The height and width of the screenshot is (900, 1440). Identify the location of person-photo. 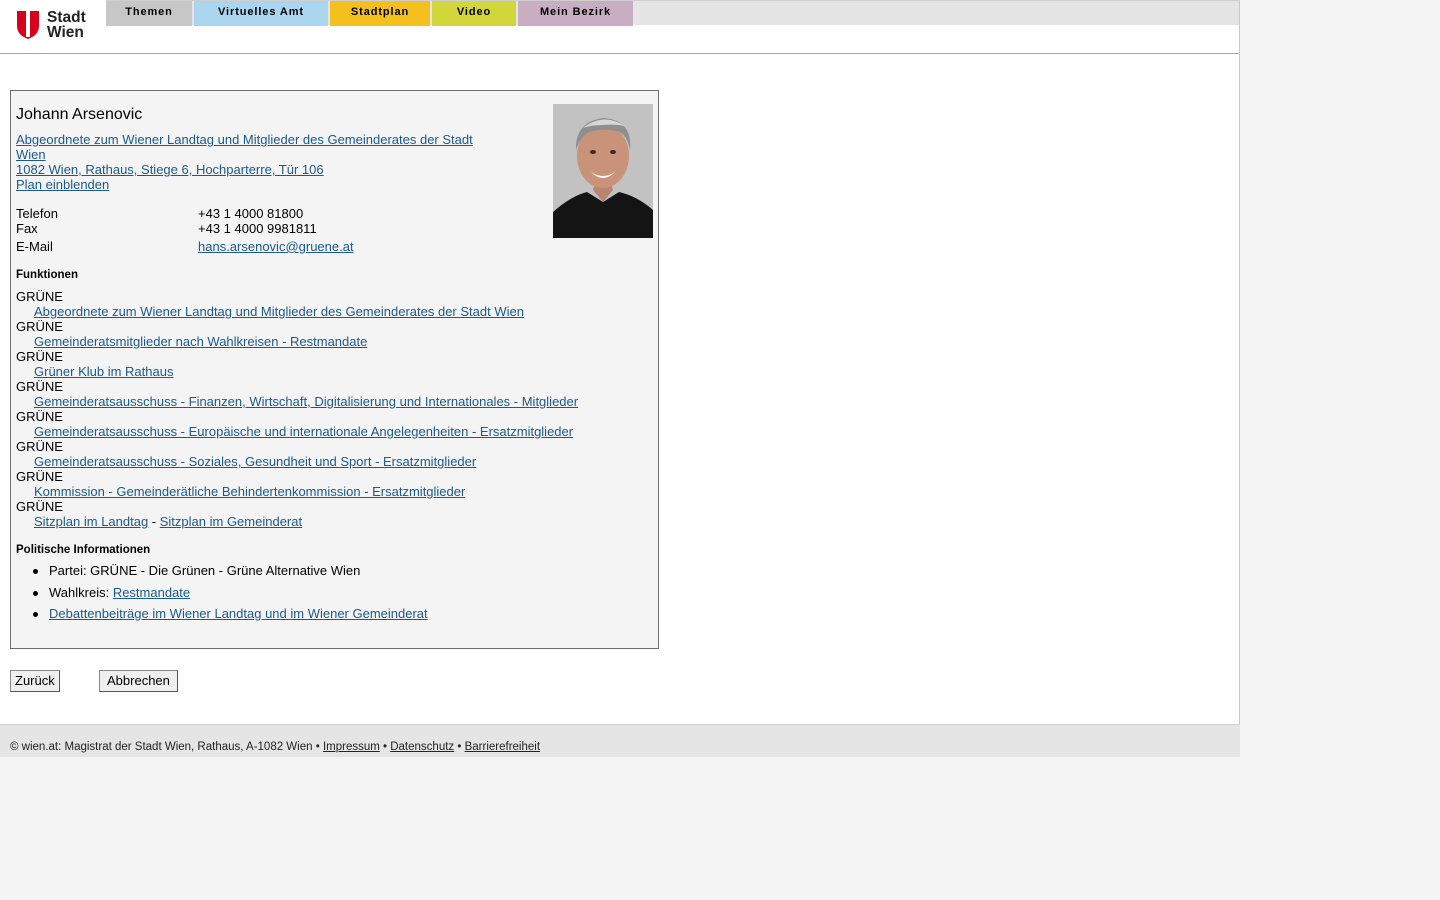
(603, 171).